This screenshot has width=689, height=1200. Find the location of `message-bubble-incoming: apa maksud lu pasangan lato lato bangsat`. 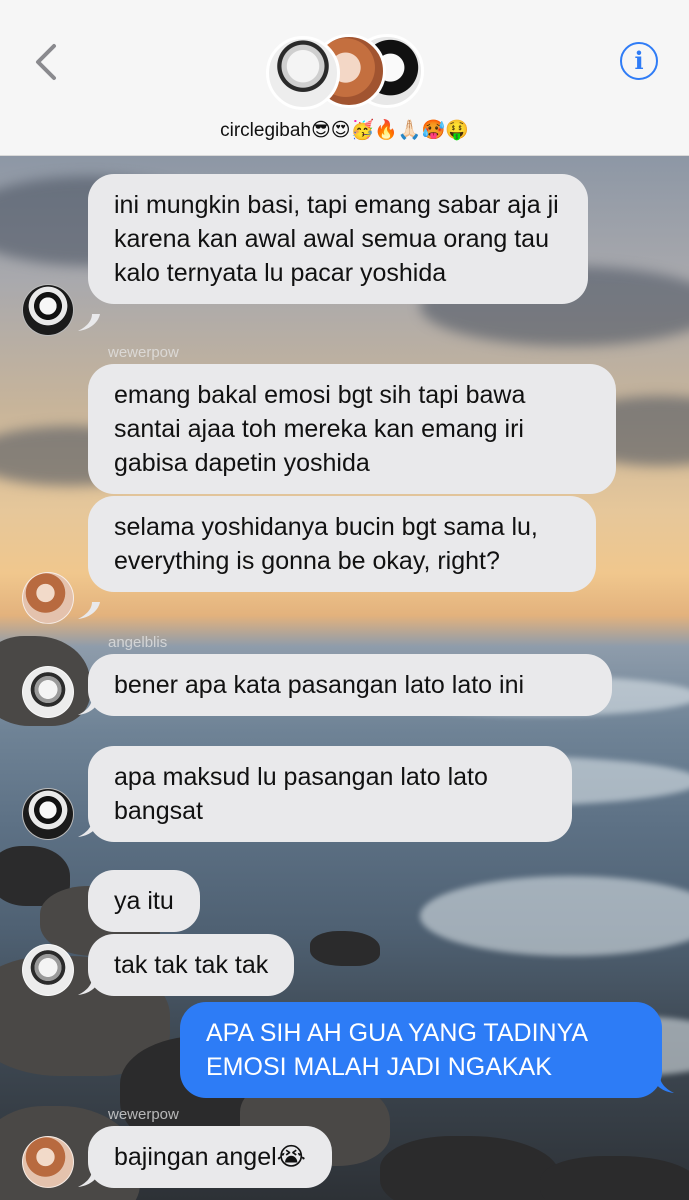

message-bubble-incoming: apa maksud lu pasangan lato lato bangsat is located at coordinates (330, 794).